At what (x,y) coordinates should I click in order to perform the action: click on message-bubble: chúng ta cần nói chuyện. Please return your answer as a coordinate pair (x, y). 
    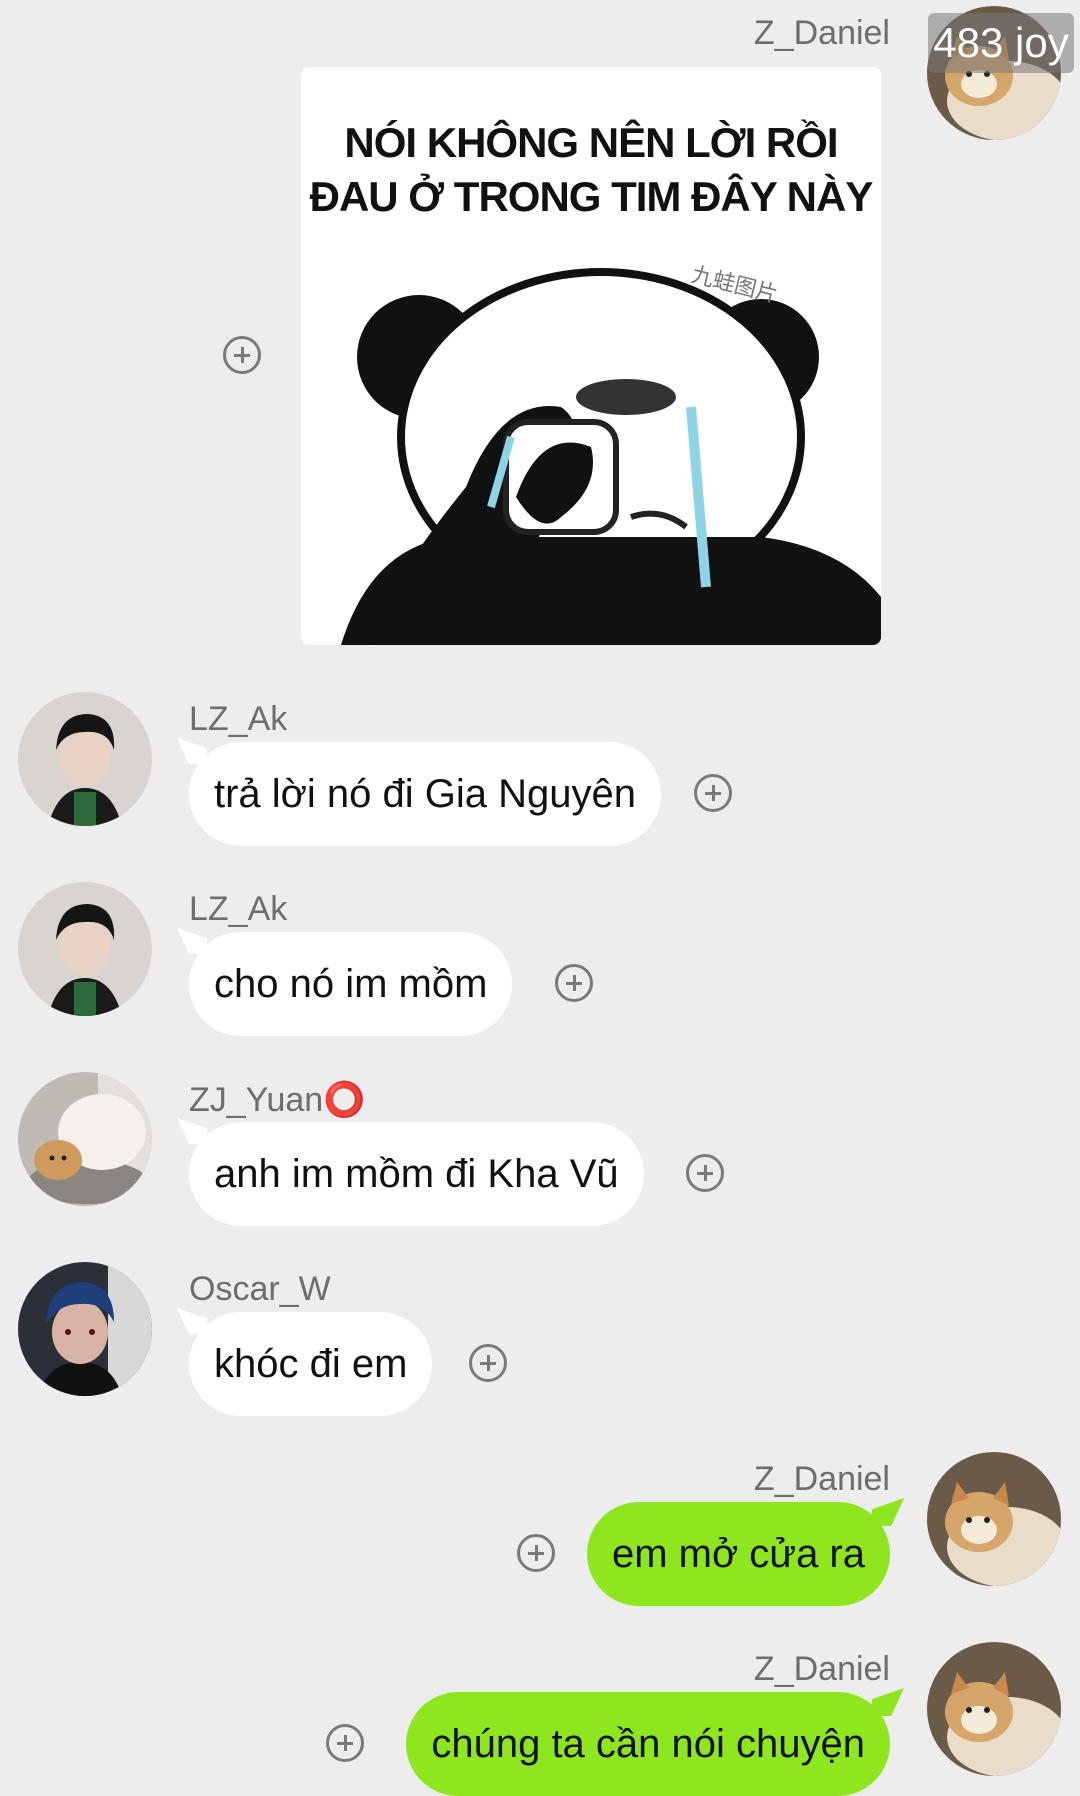
    Looking at the image, I should click on (648, 1744).